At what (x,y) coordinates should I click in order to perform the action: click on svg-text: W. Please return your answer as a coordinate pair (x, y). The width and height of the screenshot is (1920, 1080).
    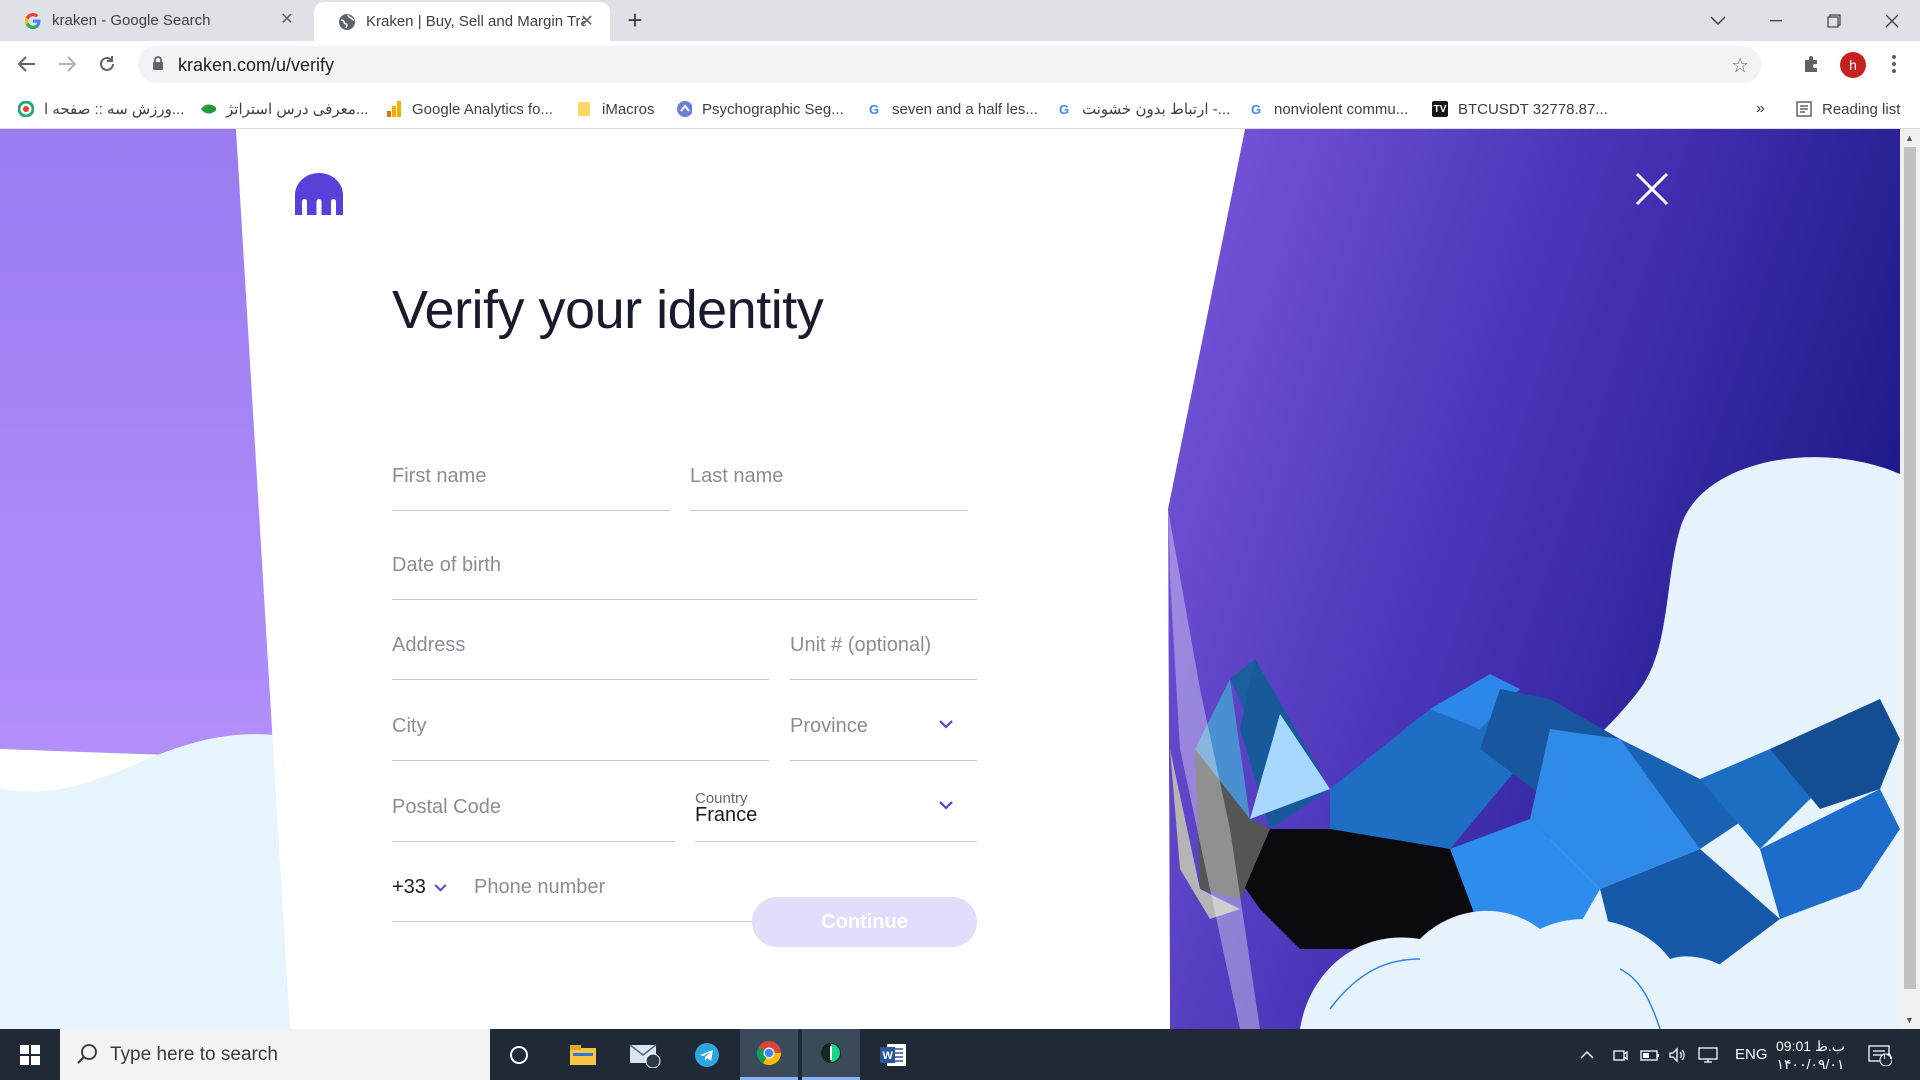
    Looking at the image, I should click on (888, 1056).